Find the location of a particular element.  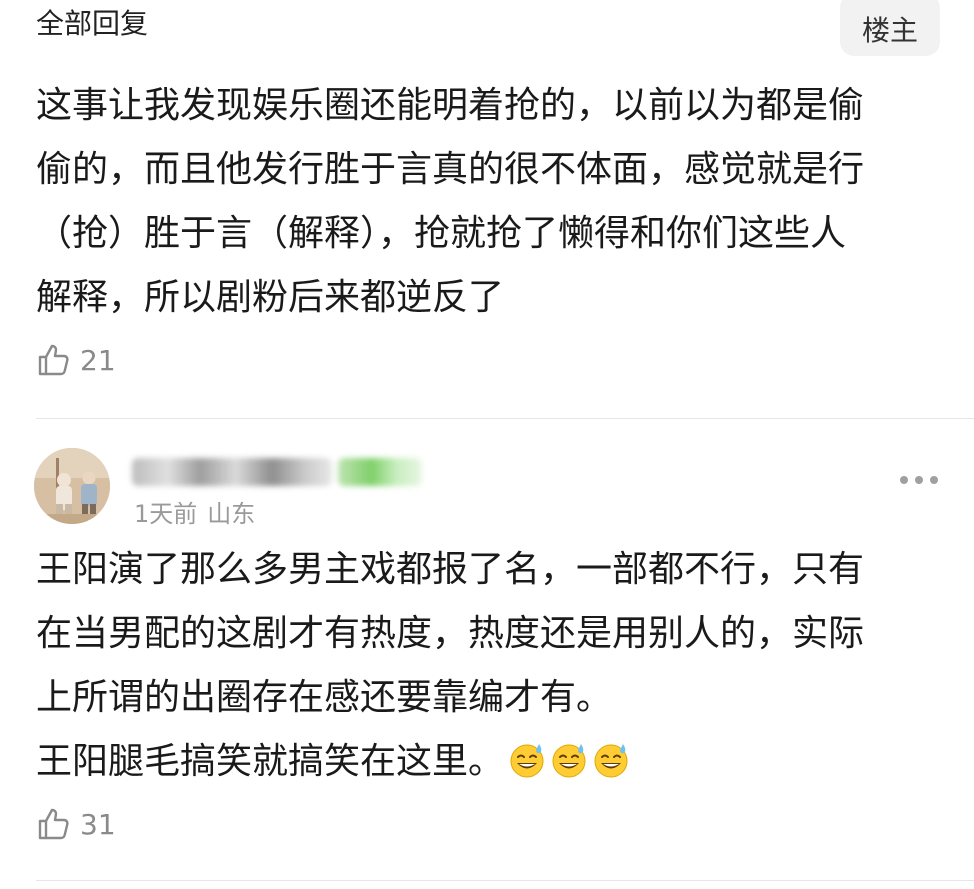

like-button: 31 is located at coordinates (76, 824).